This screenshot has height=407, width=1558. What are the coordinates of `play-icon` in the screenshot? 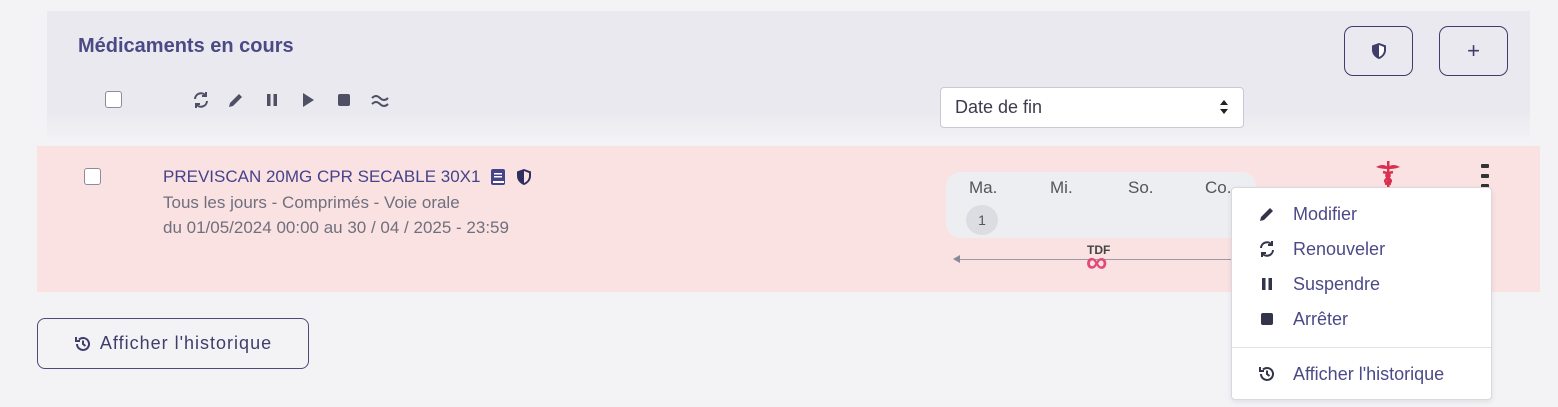 It's located at (308, 100).